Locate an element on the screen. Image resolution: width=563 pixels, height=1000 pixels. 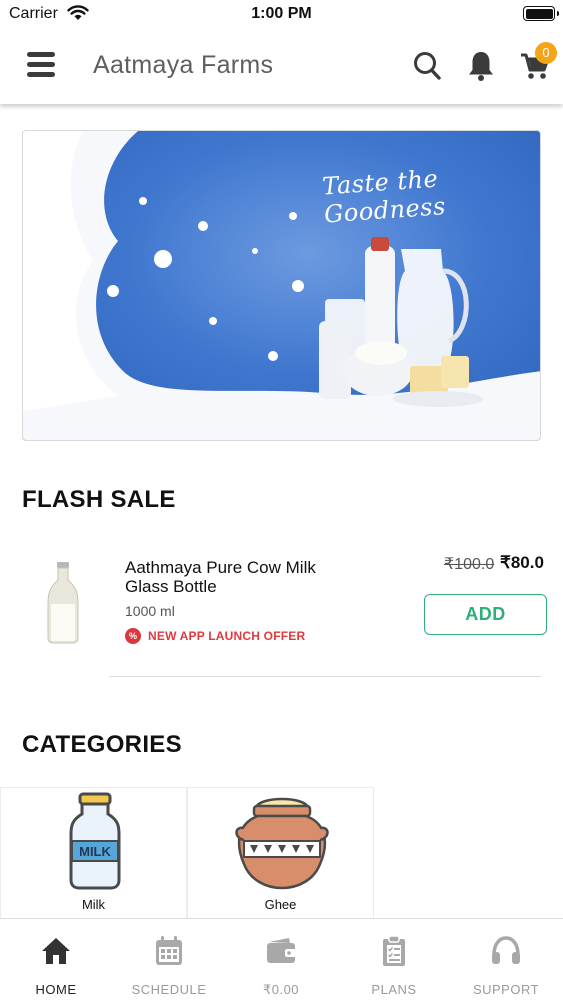
tab-label-plans: PLANS is located at coordinates (394, 989).